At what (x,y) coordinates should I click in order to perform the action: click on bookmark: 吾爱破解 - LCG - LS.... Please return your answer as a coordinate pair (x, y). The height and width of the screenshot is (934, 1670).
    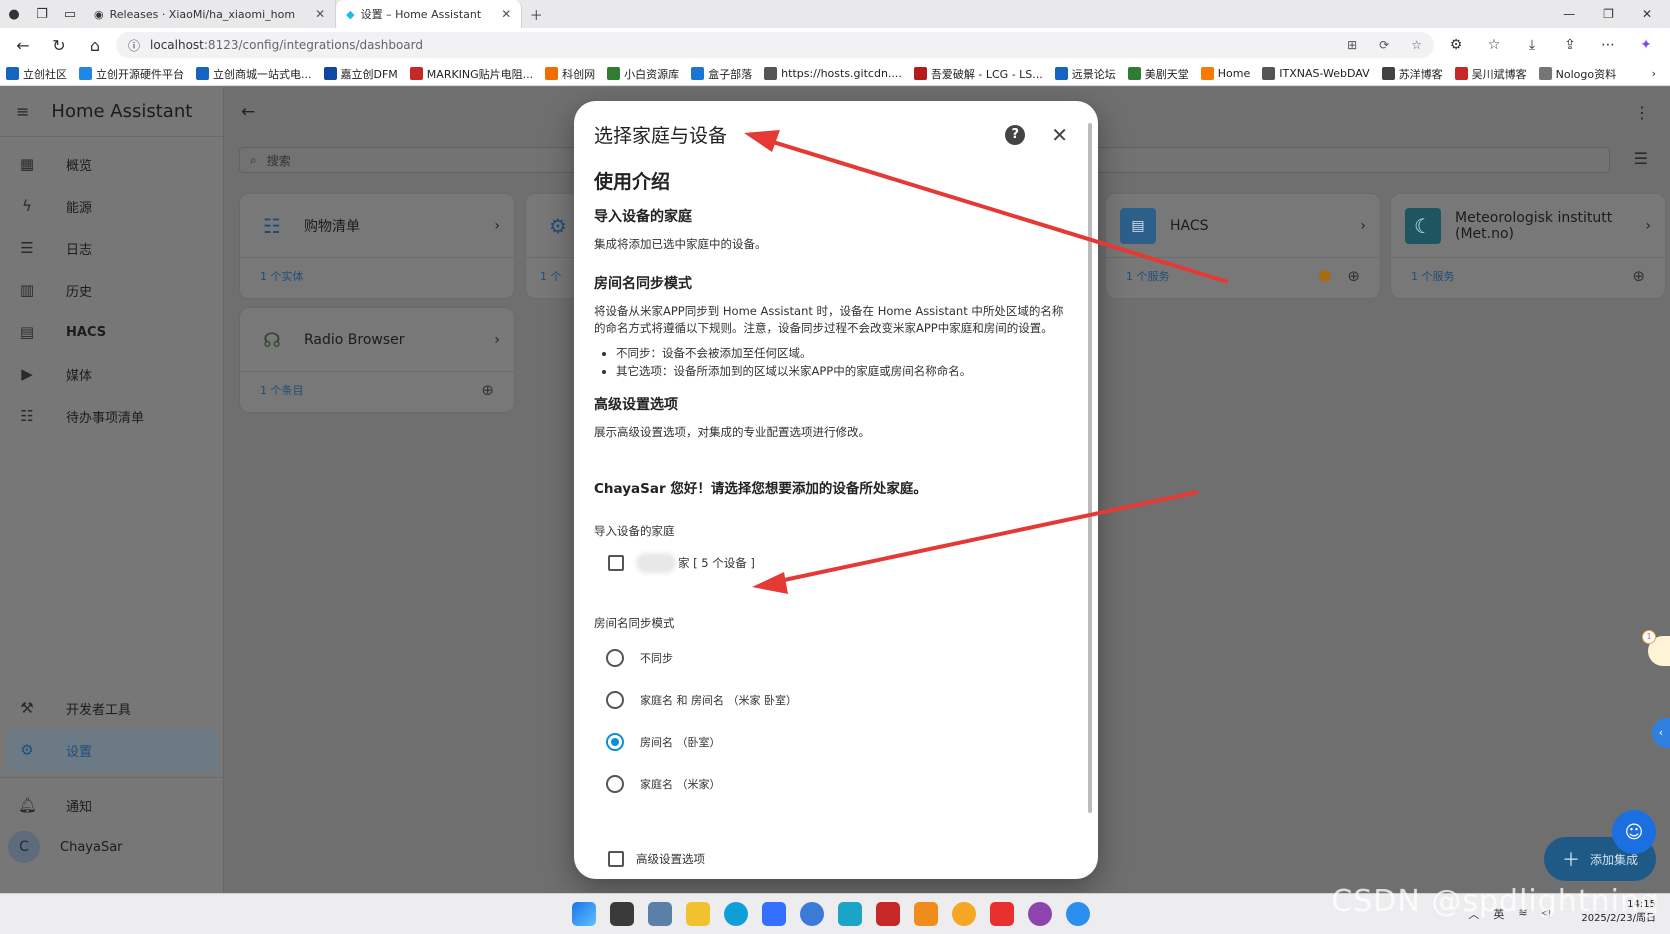
    Looking at the image, I should click on (978, 74).